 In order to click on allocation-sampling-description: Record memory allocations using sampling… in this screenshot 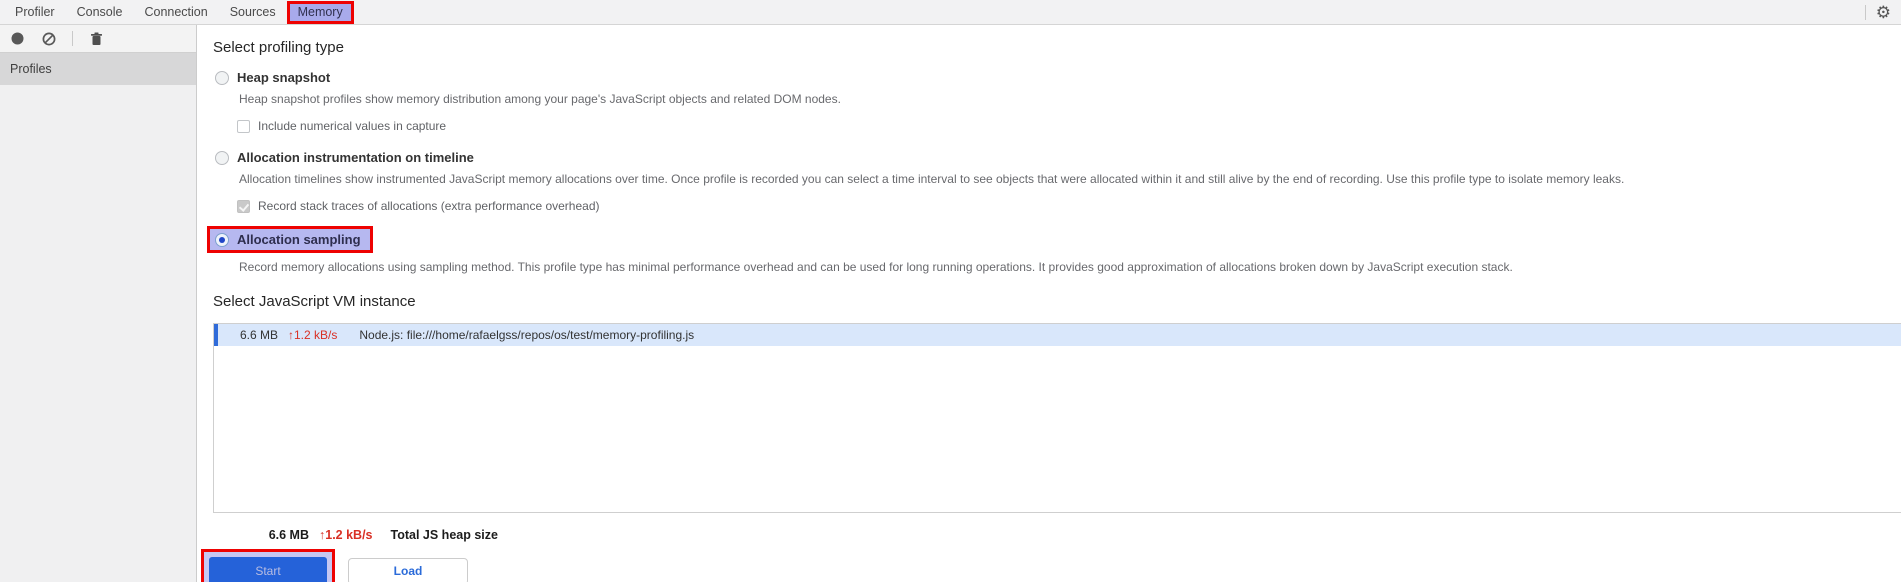, I will do `click(876, 267)`.